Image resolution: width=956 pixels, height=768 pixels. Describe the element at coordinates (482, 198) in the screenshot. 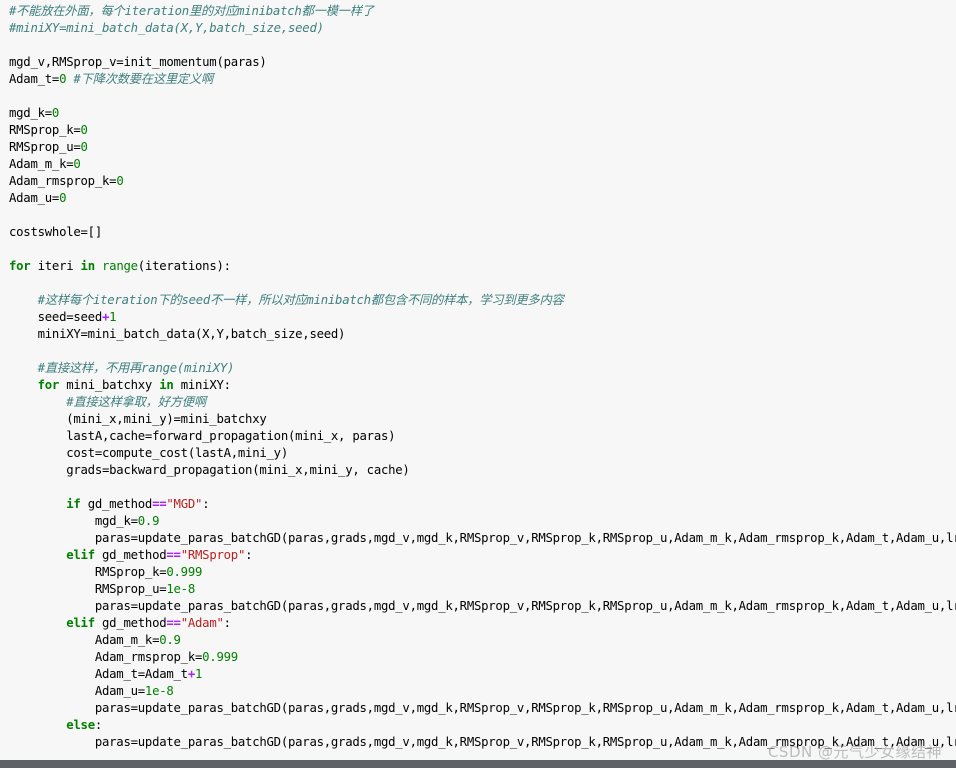

I see `code-line: Adam_u=0` at that location.